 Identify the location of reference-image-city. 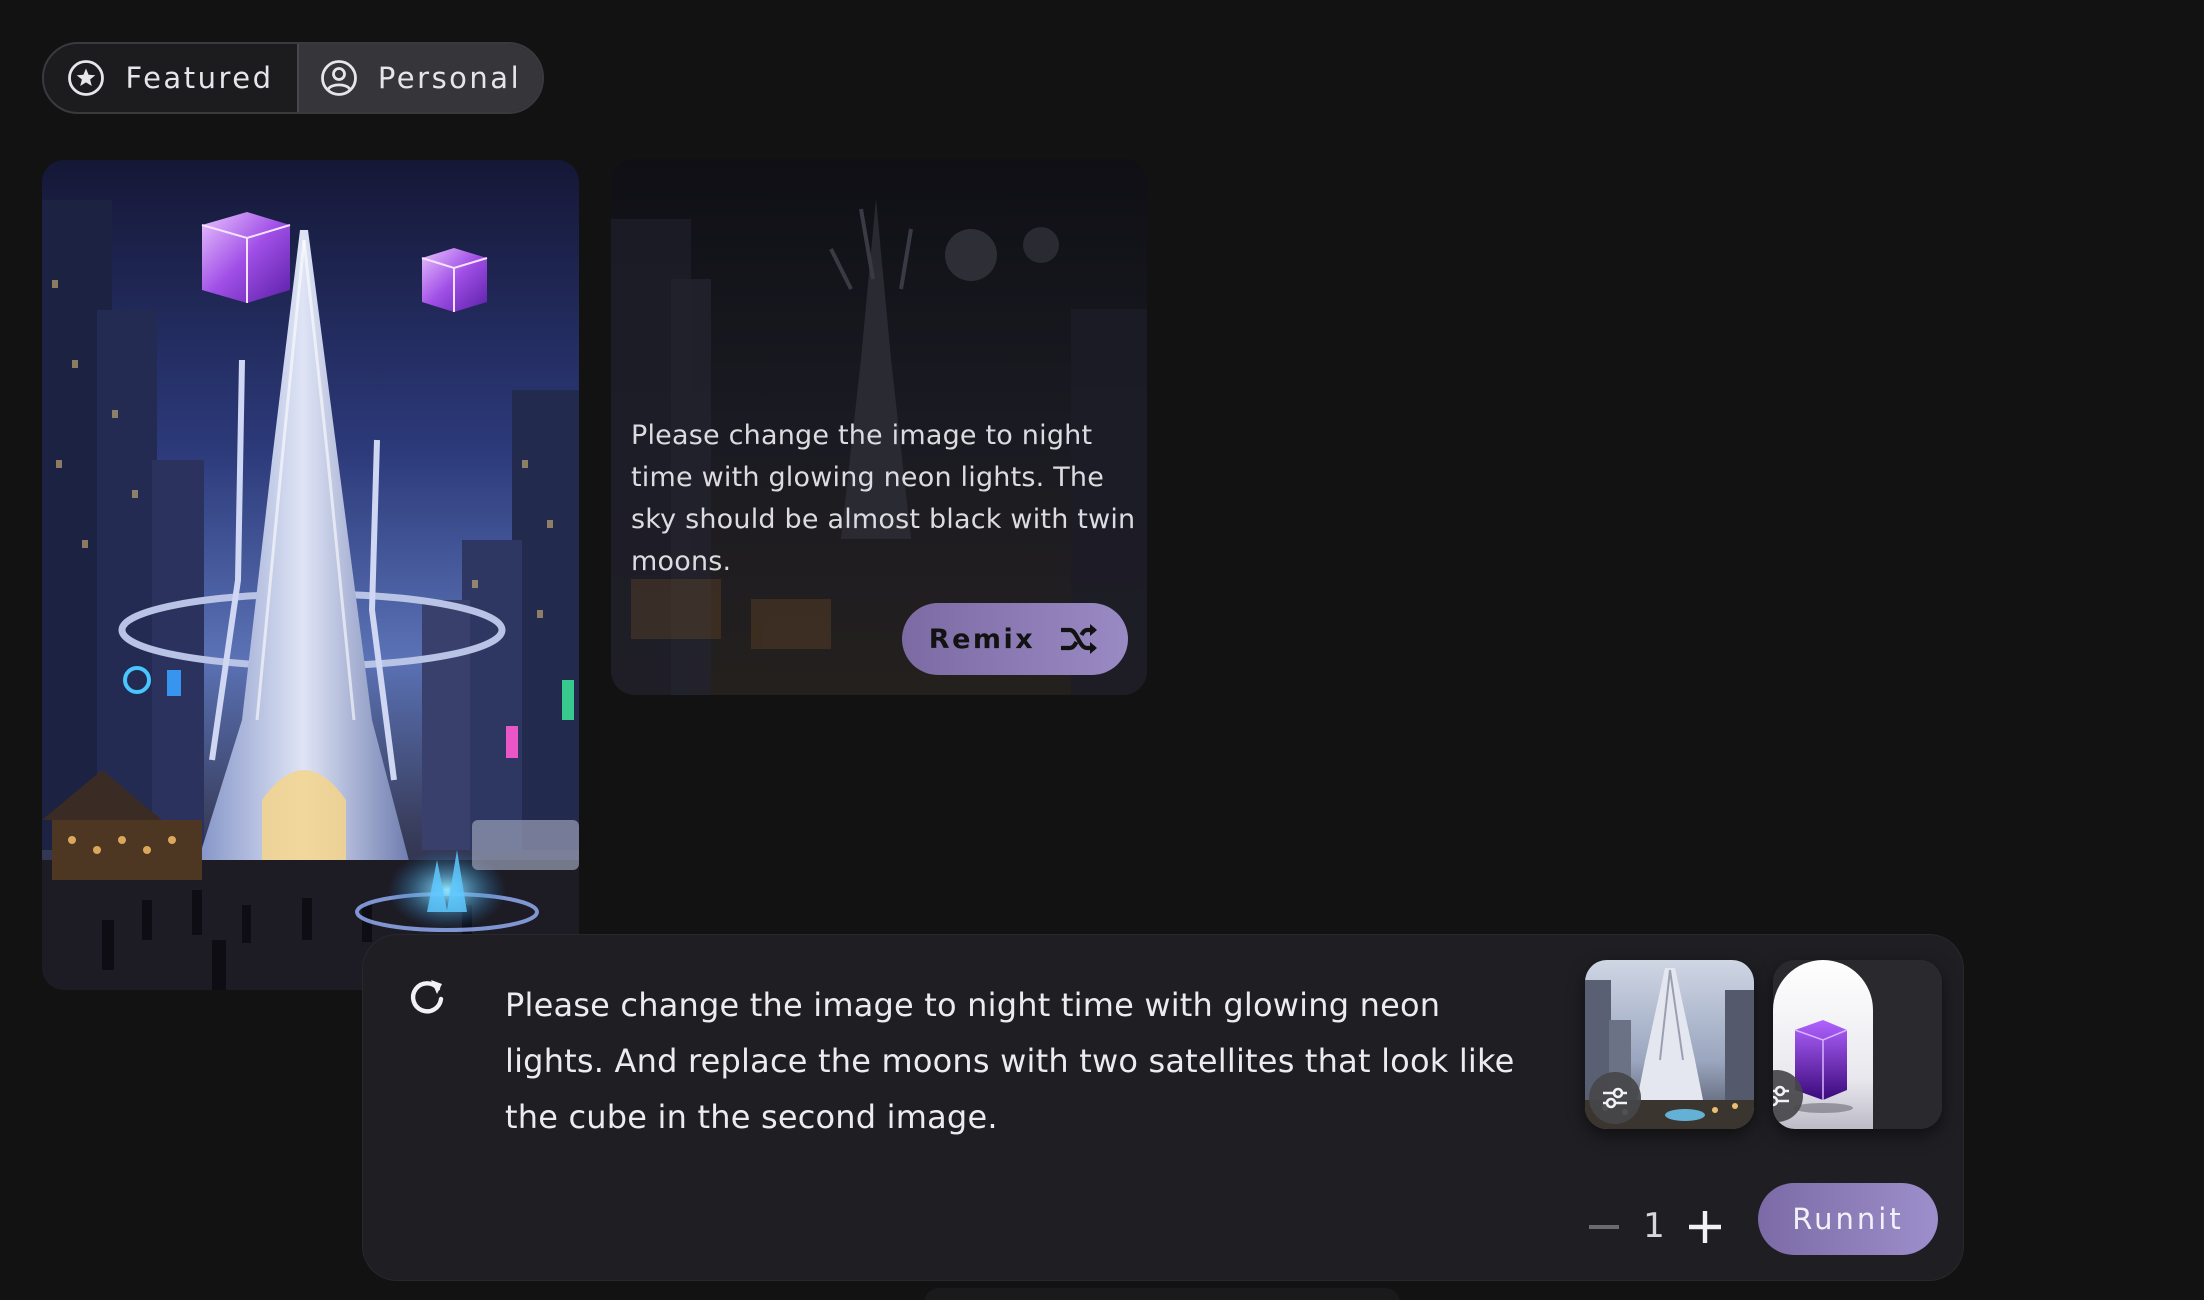
(1669, 1044).